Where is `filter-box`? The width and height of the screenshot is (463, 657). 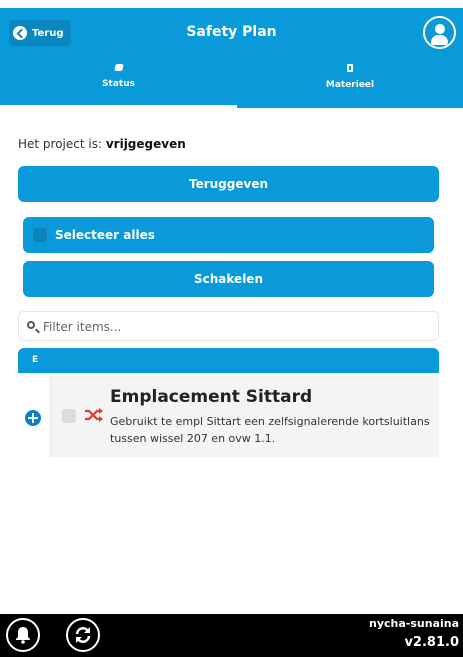
filter-box is located at coordinates (228, 326).